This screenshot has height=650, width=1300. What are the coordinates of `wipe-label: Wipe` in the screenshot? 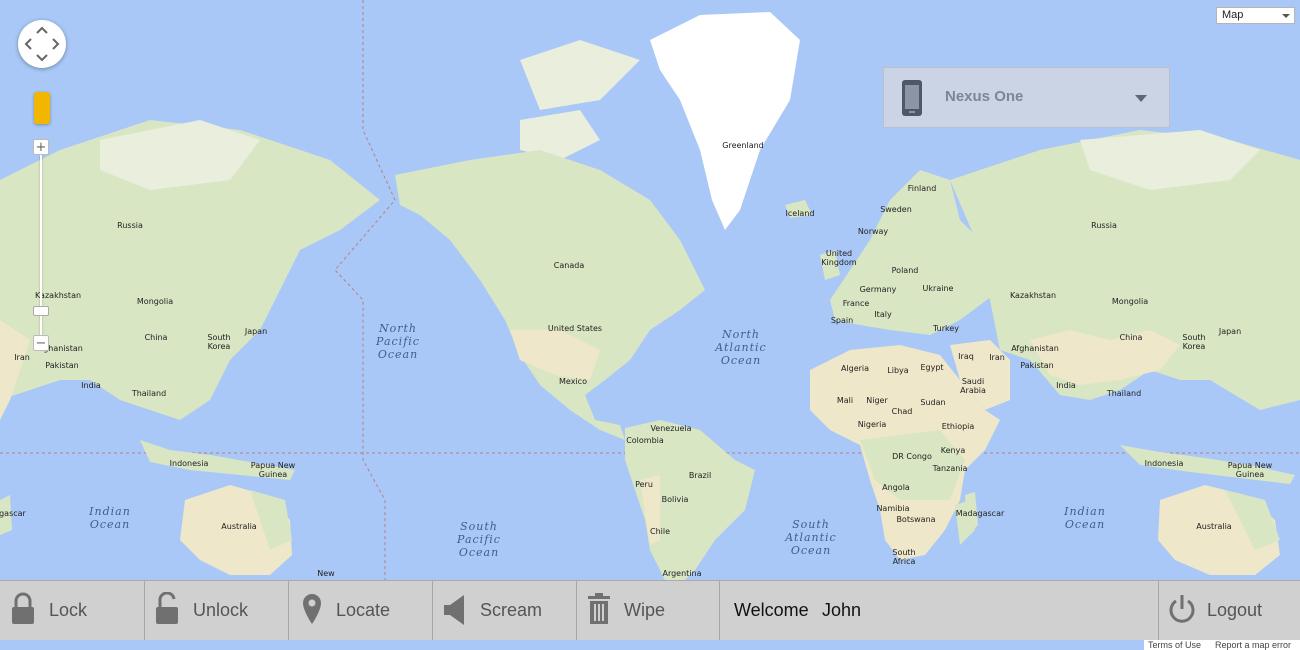 It's located at (645, 610).